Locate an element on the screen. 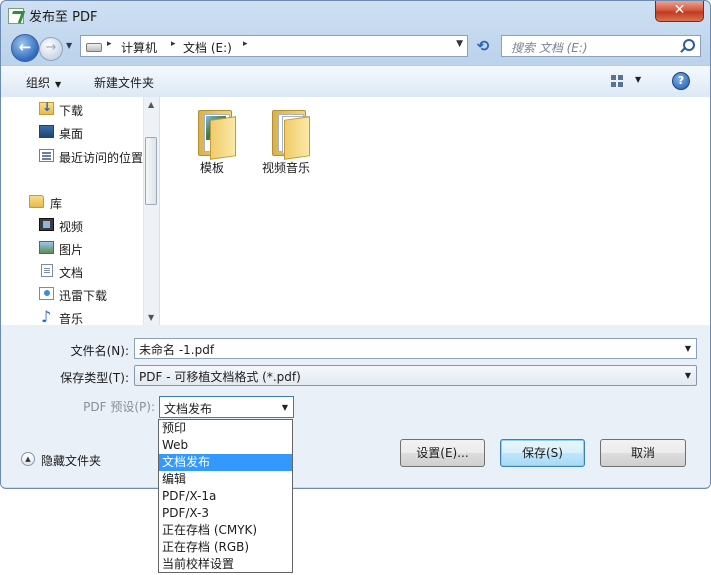 The width and height of the screenshot is (711, 575). preset-option-selected: 文档发布 is located at coordinates (225, 462).